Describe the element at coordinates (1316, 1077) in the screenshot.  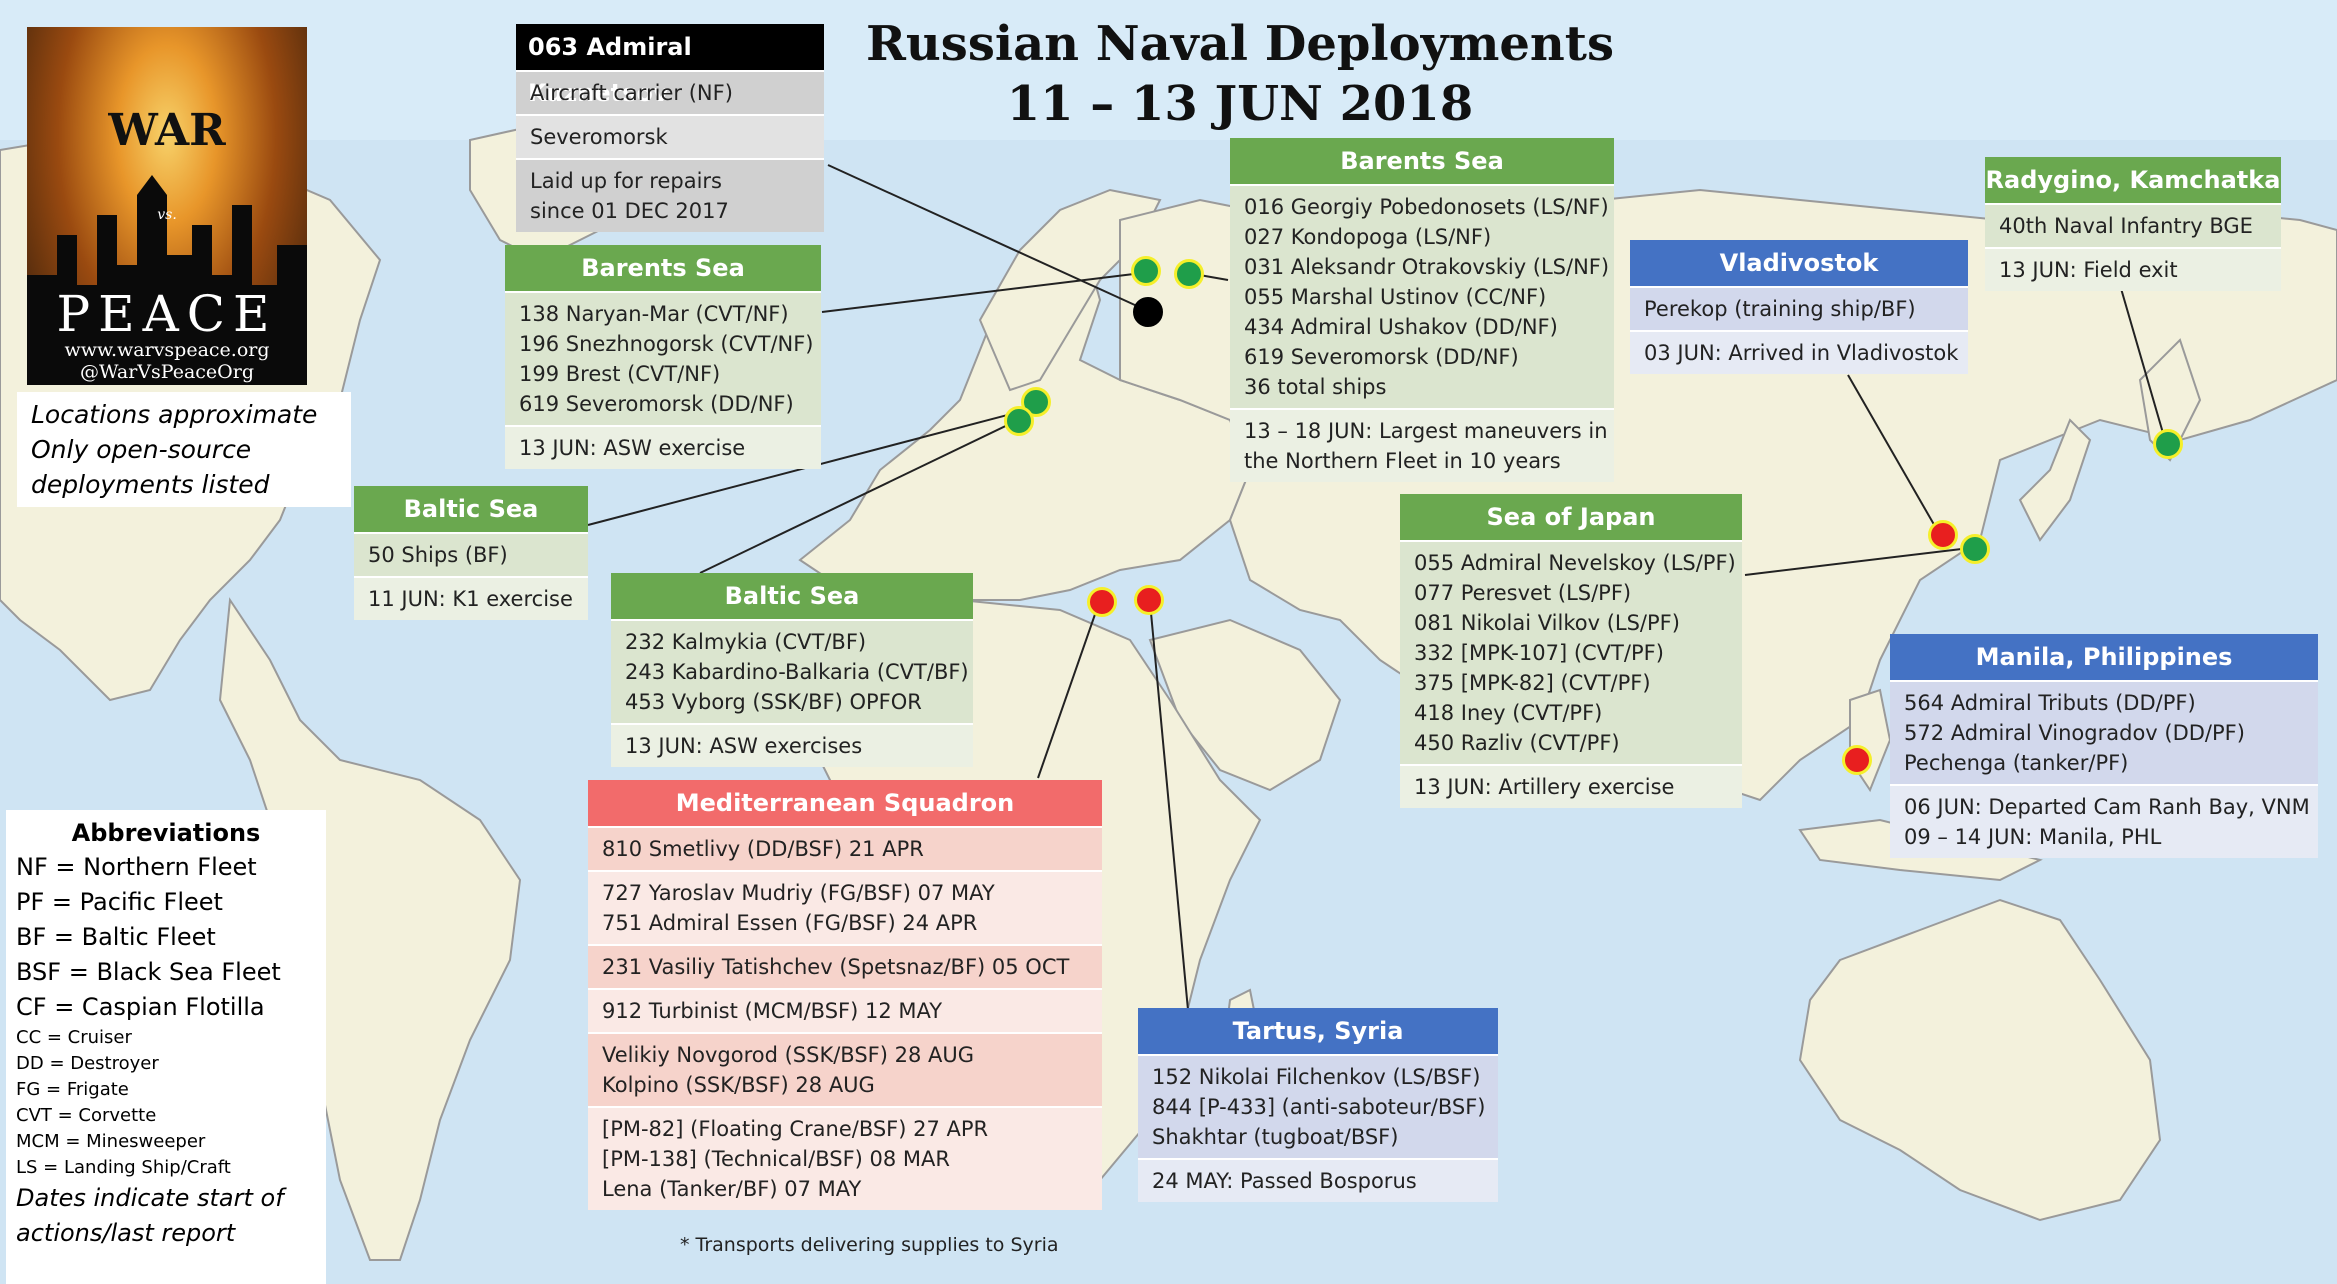
I see `box-line: 152 Nikolai Filchenkov (LS/BSF)` at that location.